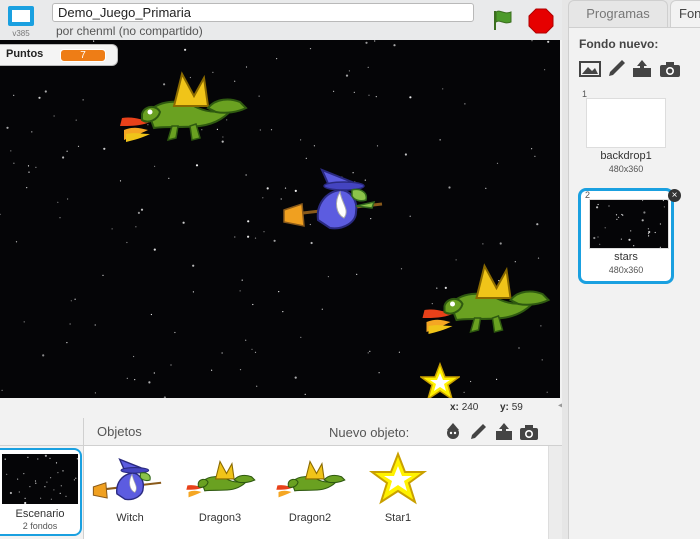 Image resolution: width=700 pixels, height=539 pixels. What do you see at coordinates (129, 31) in the screenshot?
I see `author-label: por chenml (no compartido)` at bounding box center [129, 31].